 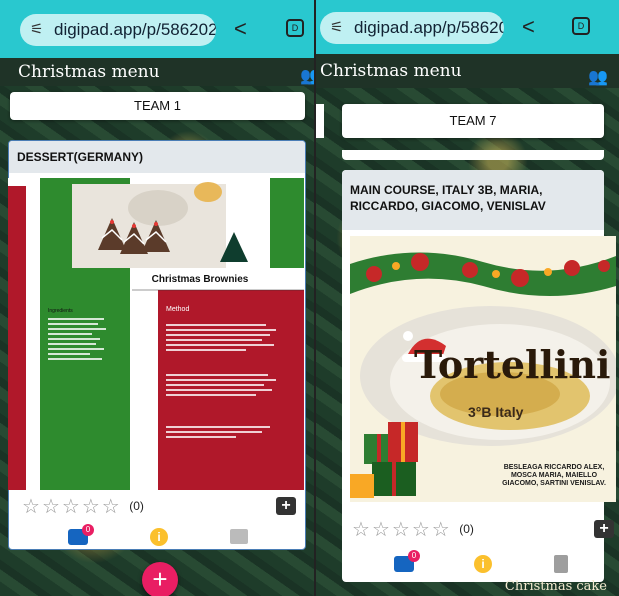 I want to click on adjacent-column-edge, so click(x=320, y=121).